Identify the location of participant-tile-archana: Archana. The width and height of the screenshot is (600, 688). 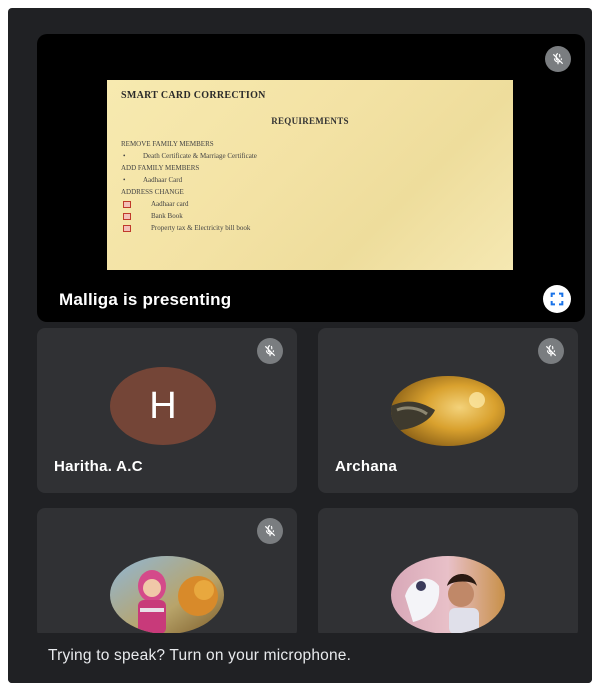
(448, 410).